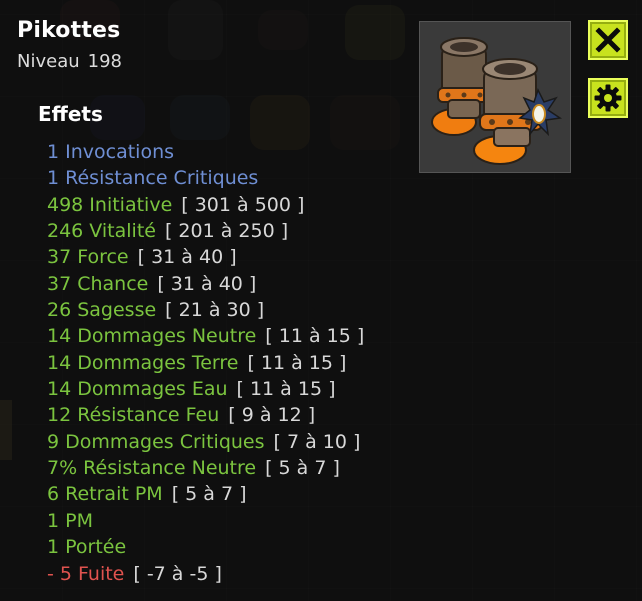  What do you see at coordinates (110, 204) in the screenshot?
I see `effect-text: 498 Initiative` at bounding box center [110, 204].